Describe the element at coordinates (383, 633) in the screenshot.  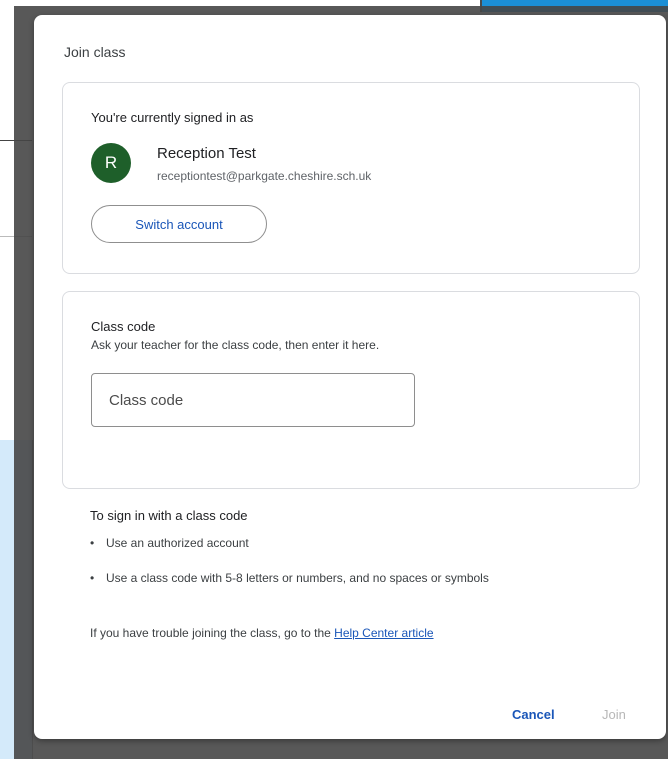
I see `help-center-link: Help Center article` at that location.